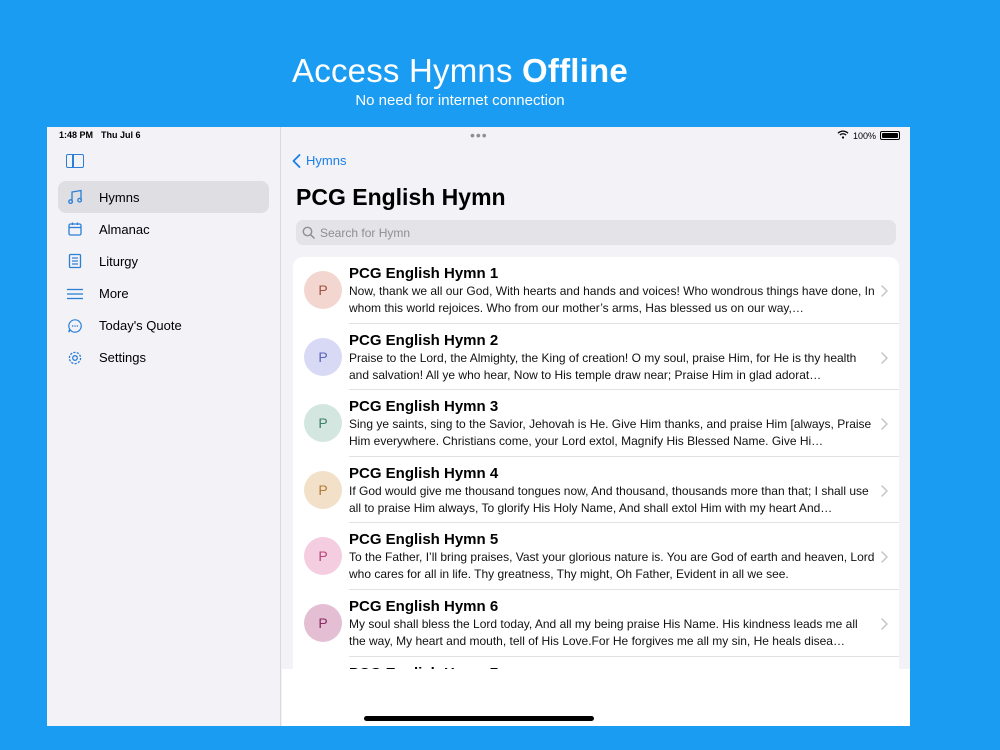  I want to click on hymn-row: PPCG English Hymn 7, so click(596, 663).